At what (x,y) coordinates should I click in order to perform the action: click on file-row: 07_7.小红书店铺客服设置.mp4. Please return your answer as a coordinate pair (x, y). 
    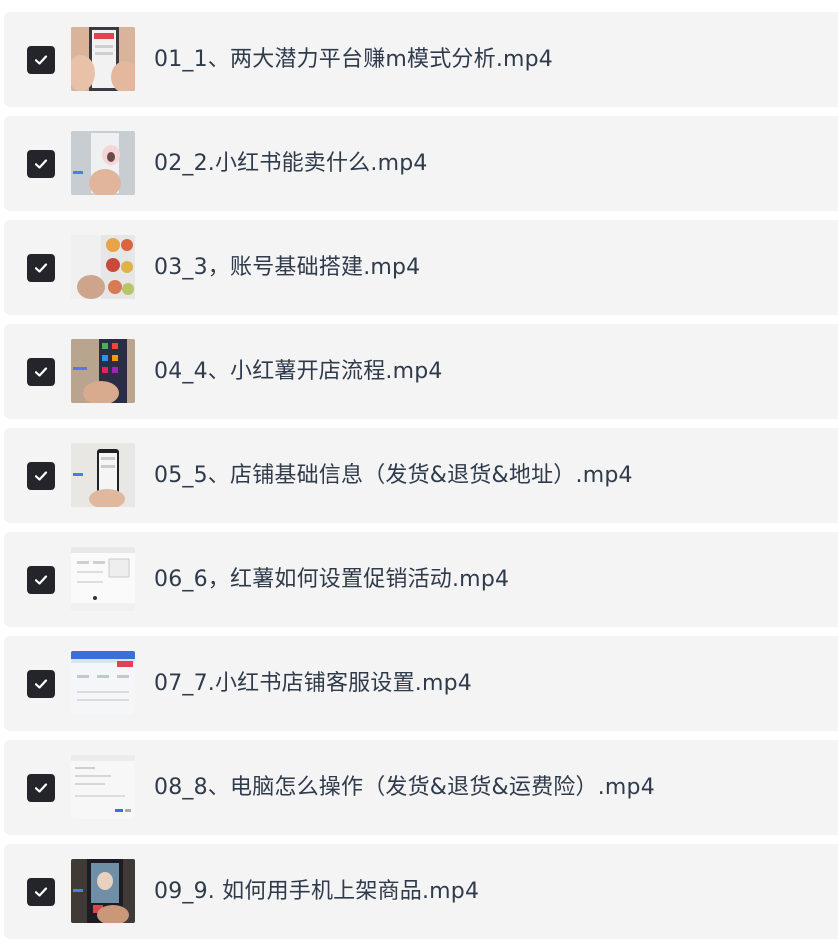
    Looking at the image, I should click on (421, 683).